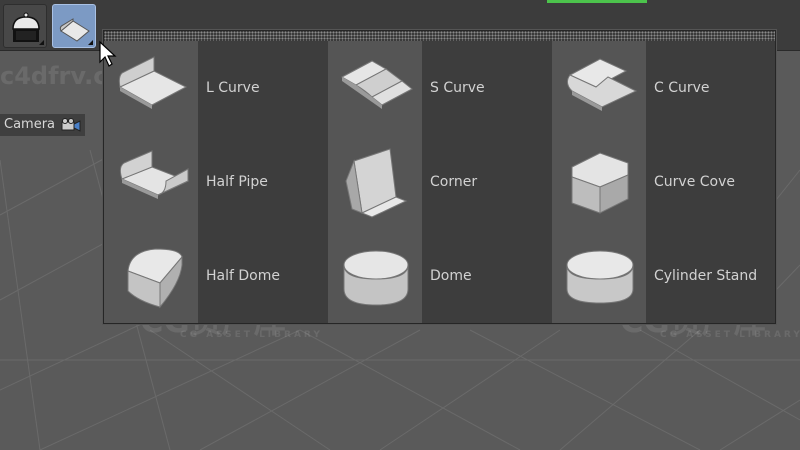 This screenshot has height=450, width=800. What do you see at coordinates (602, 84) in the screenshot?
I see `c-curve-icon` at bounding box center [602, 84].